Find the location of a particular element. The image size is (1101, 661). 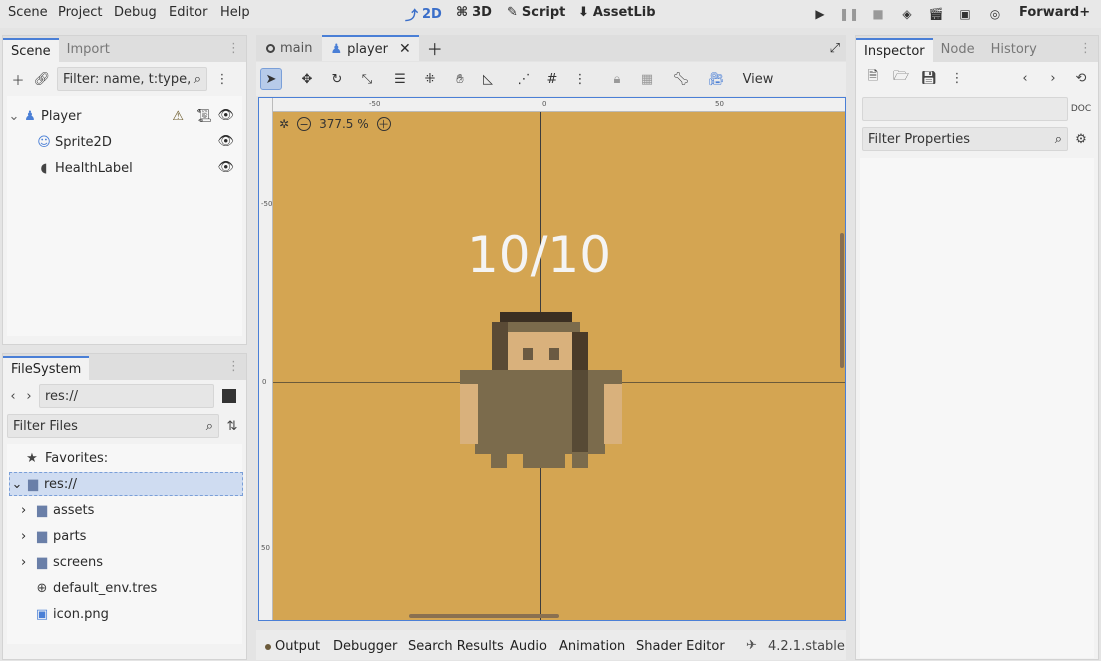

tab-shader-editor: Shader Editor is located at coordinates (680, 646).